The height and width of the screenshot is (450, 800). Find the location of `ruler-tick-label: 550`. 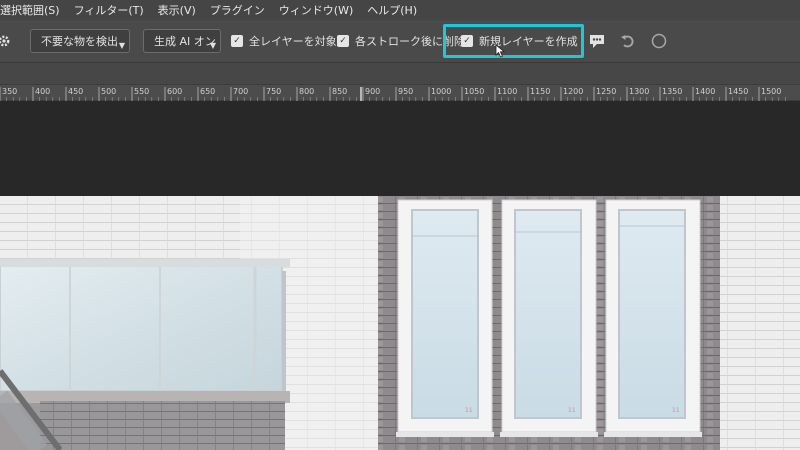

ruler-tick-label: 550 is located at coordinates (142, 91).